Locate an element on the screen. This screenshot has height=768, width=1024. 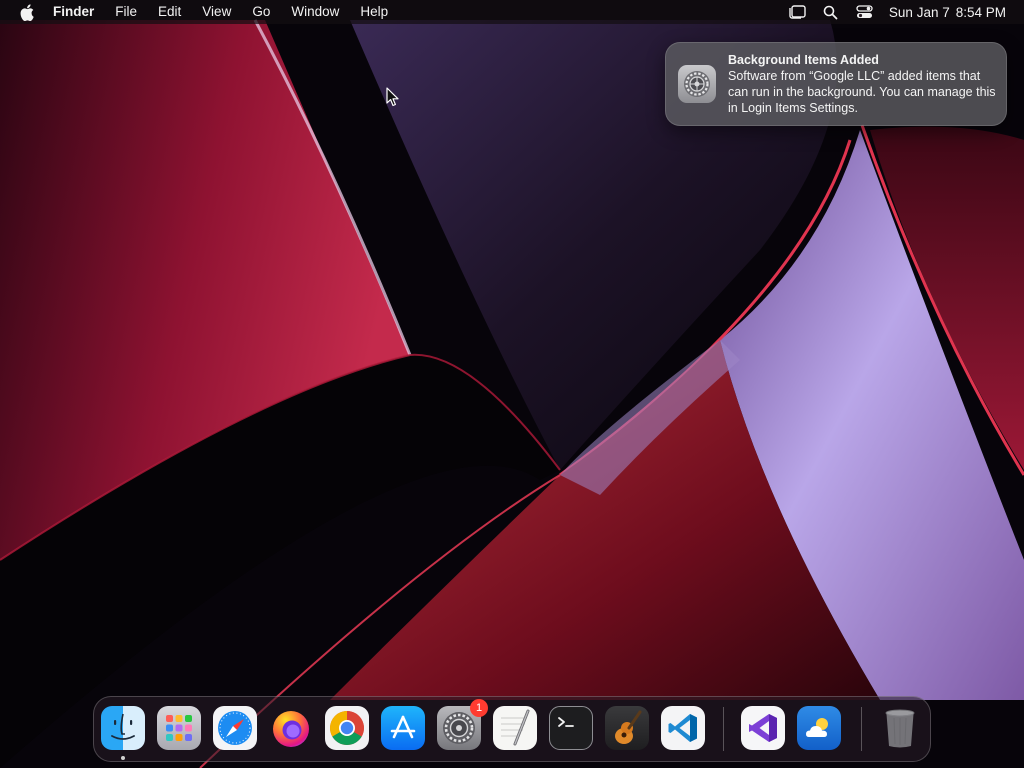
system-settings-icon is located at coordinates (697, 84).